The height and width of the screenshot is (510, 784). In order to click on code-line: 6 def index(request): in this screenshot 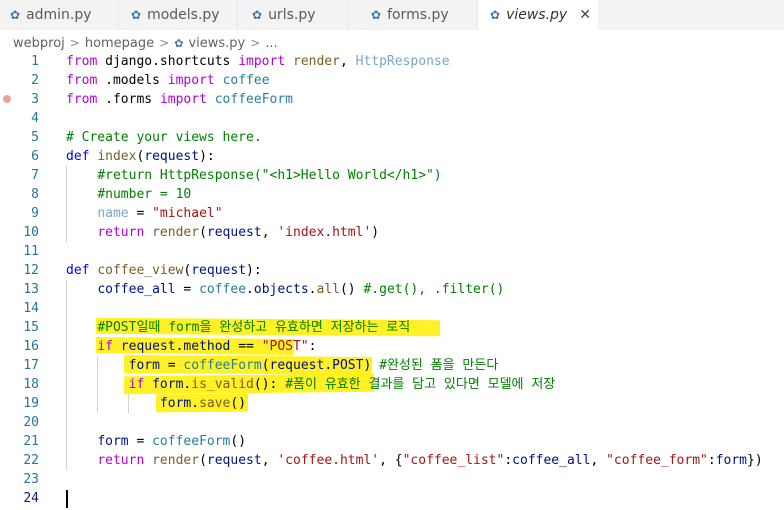, I will do `click(392, 156)`.